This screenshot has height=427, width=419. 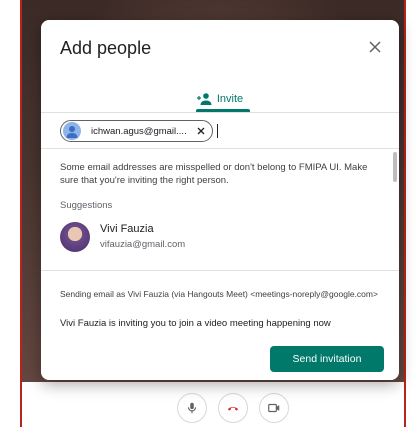 I want to click on microphone-icon, so click(x=192, y=408).